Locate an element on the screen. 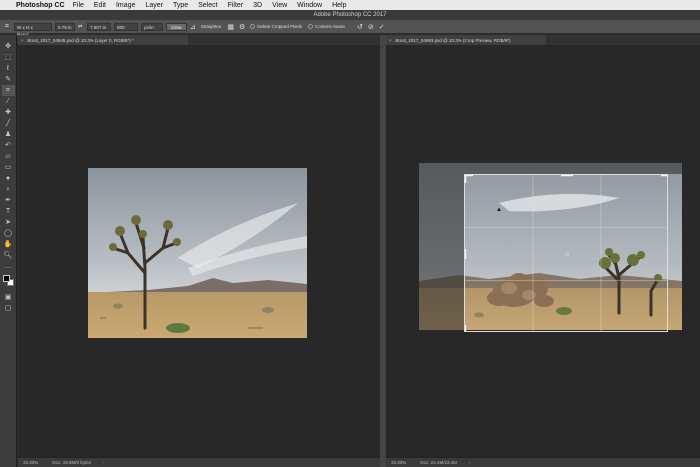 The height and width of the screenshot is (467, 700). status-bar-left: 33.33% Doc: 19.8M/0 bytes › is located at coordinates (199, 462).